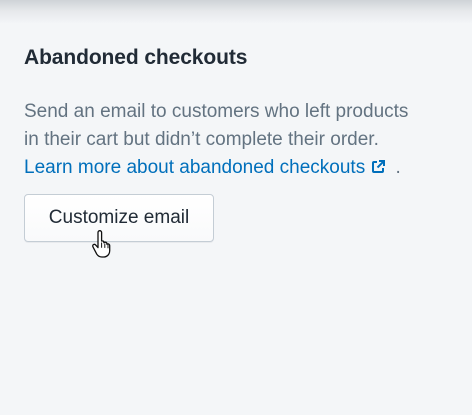  I want to click on customize-email-button: Customize email, so click(119, 218).